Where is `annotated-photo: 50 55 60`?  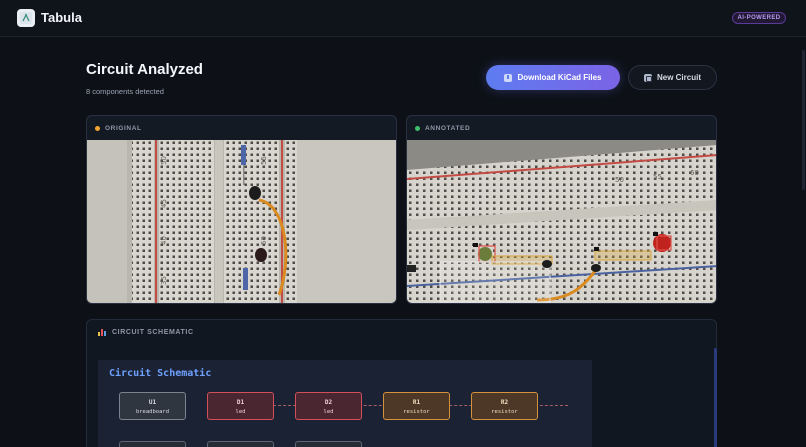 annotated-photo: 50 55 60 is located at coordinates (561, 221).